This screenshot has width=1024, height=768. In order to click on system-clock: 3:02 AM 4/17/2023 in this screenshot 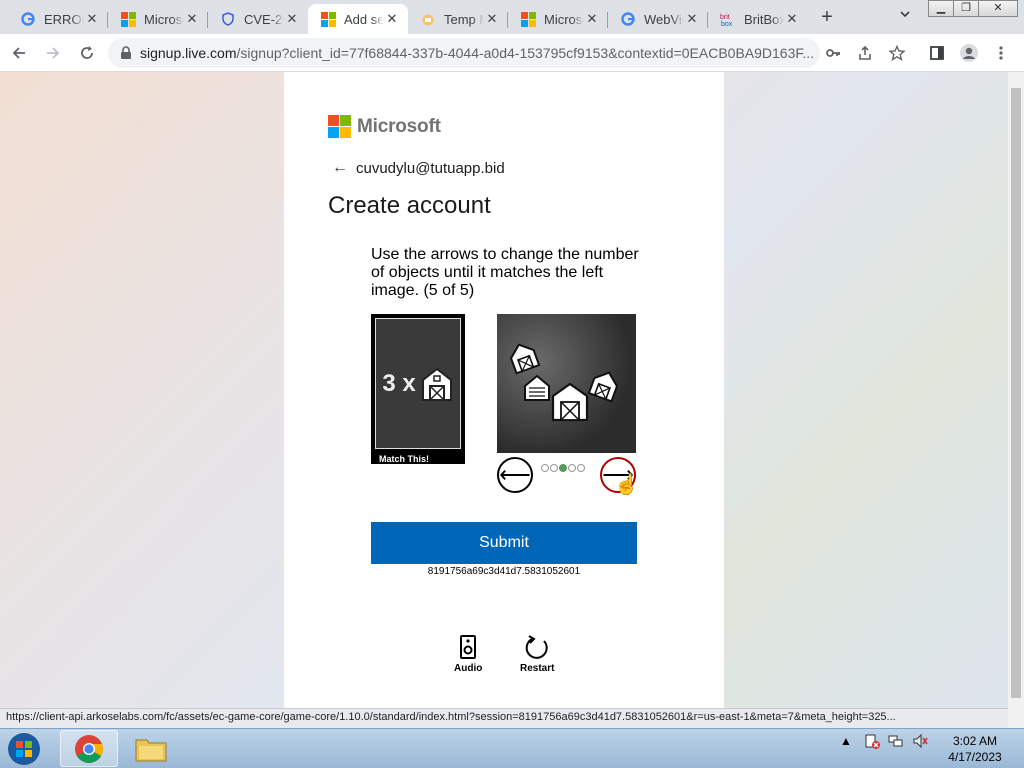, I will do `click(975, 749)`.